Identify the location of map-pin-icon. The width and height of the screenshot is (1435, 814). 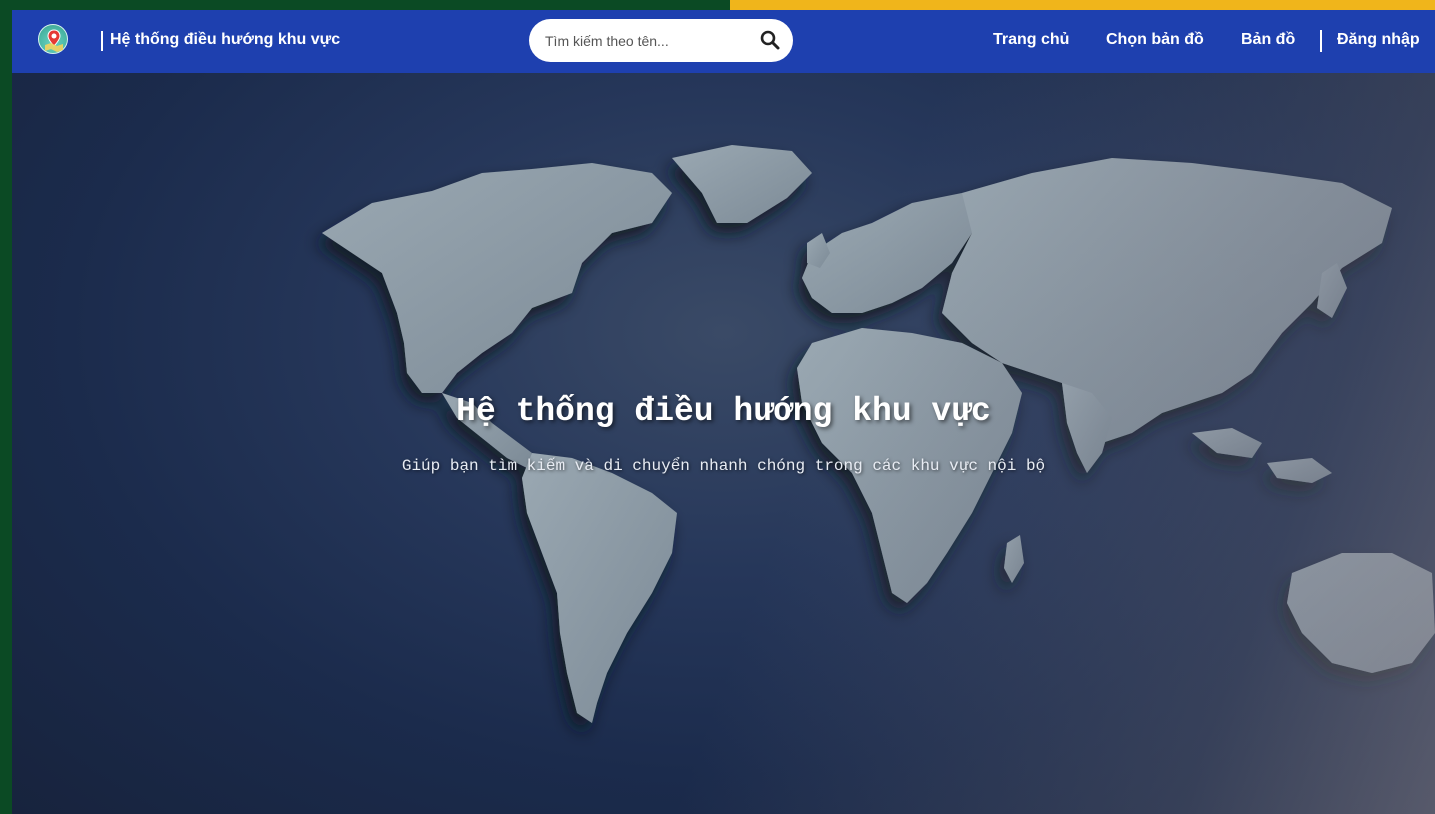
(53, 39).